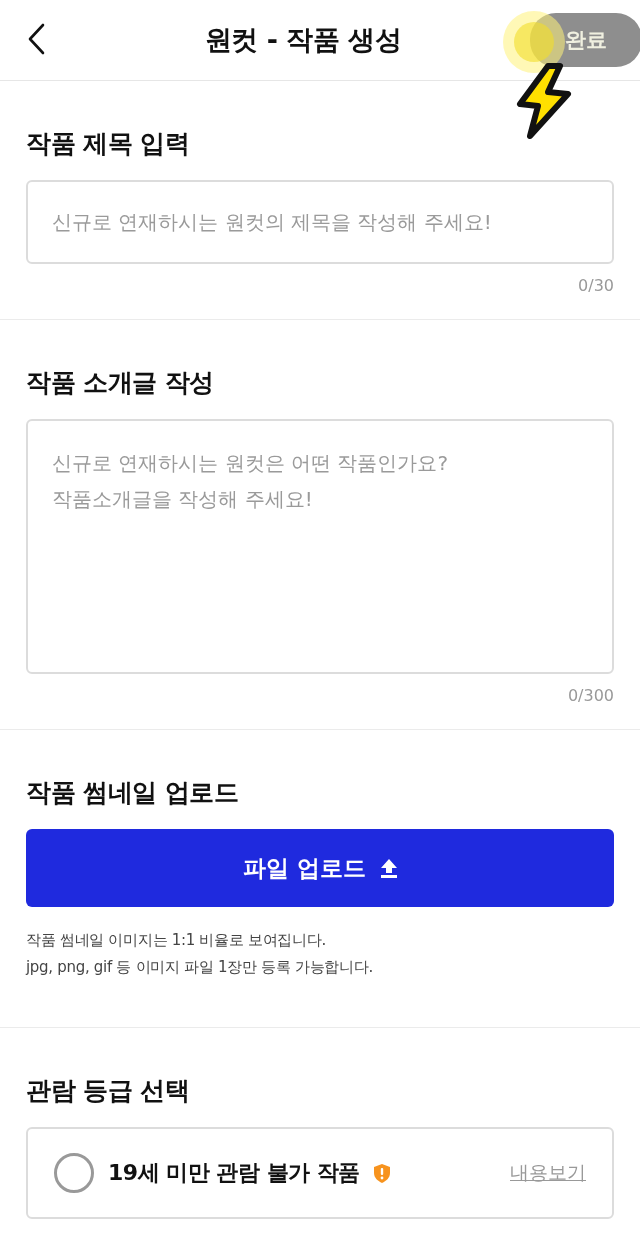 The width and height of the screenshot is (640, 1256). Describe the element at coordinates (74, 1173) in the screenshot. I see `radio-button` at that location.